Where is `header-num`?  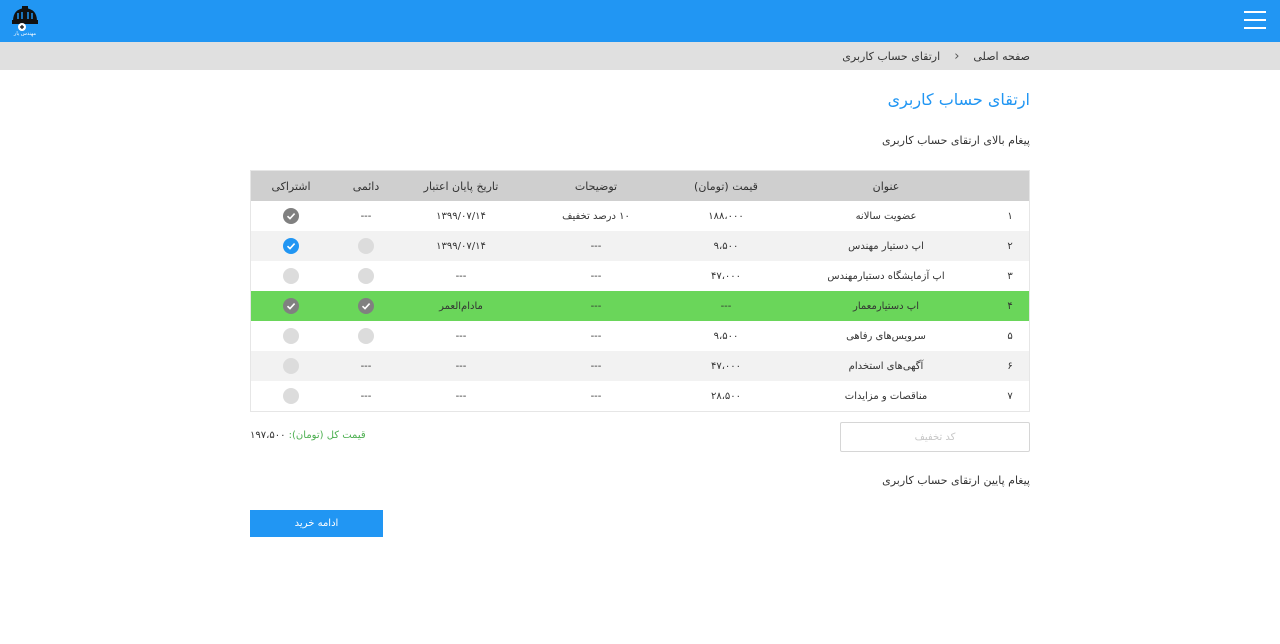
header-num is located at coordinates (1010, 186).